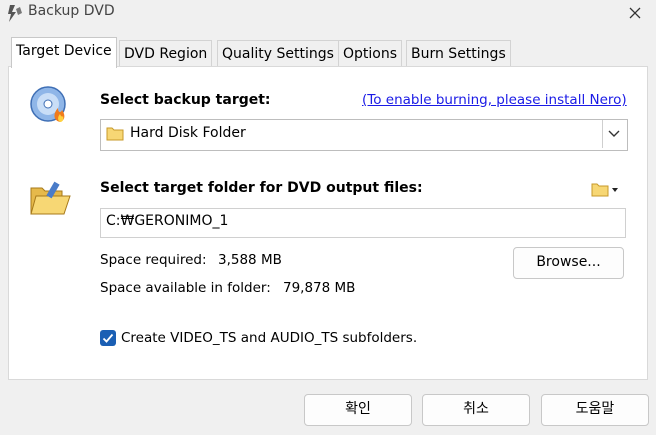 The width and height of the screenshot is (656, 435). I want to click on checkmark-icon, so click(108, 338).